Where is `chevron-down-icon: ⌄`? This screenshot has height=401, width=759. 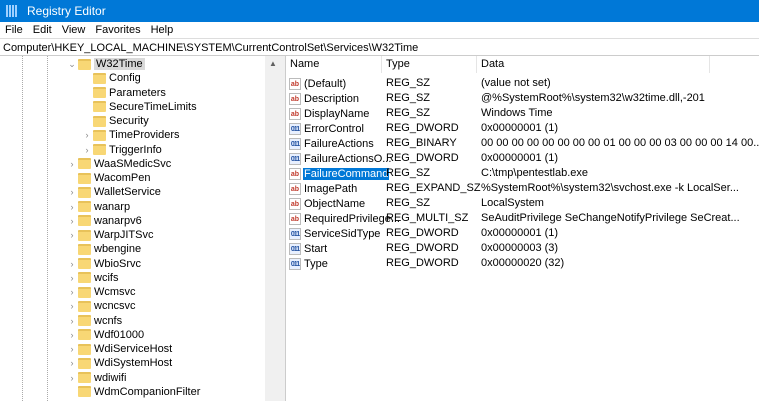
chevron-down-icon: ⌄ is located at coordinates (72, 64).